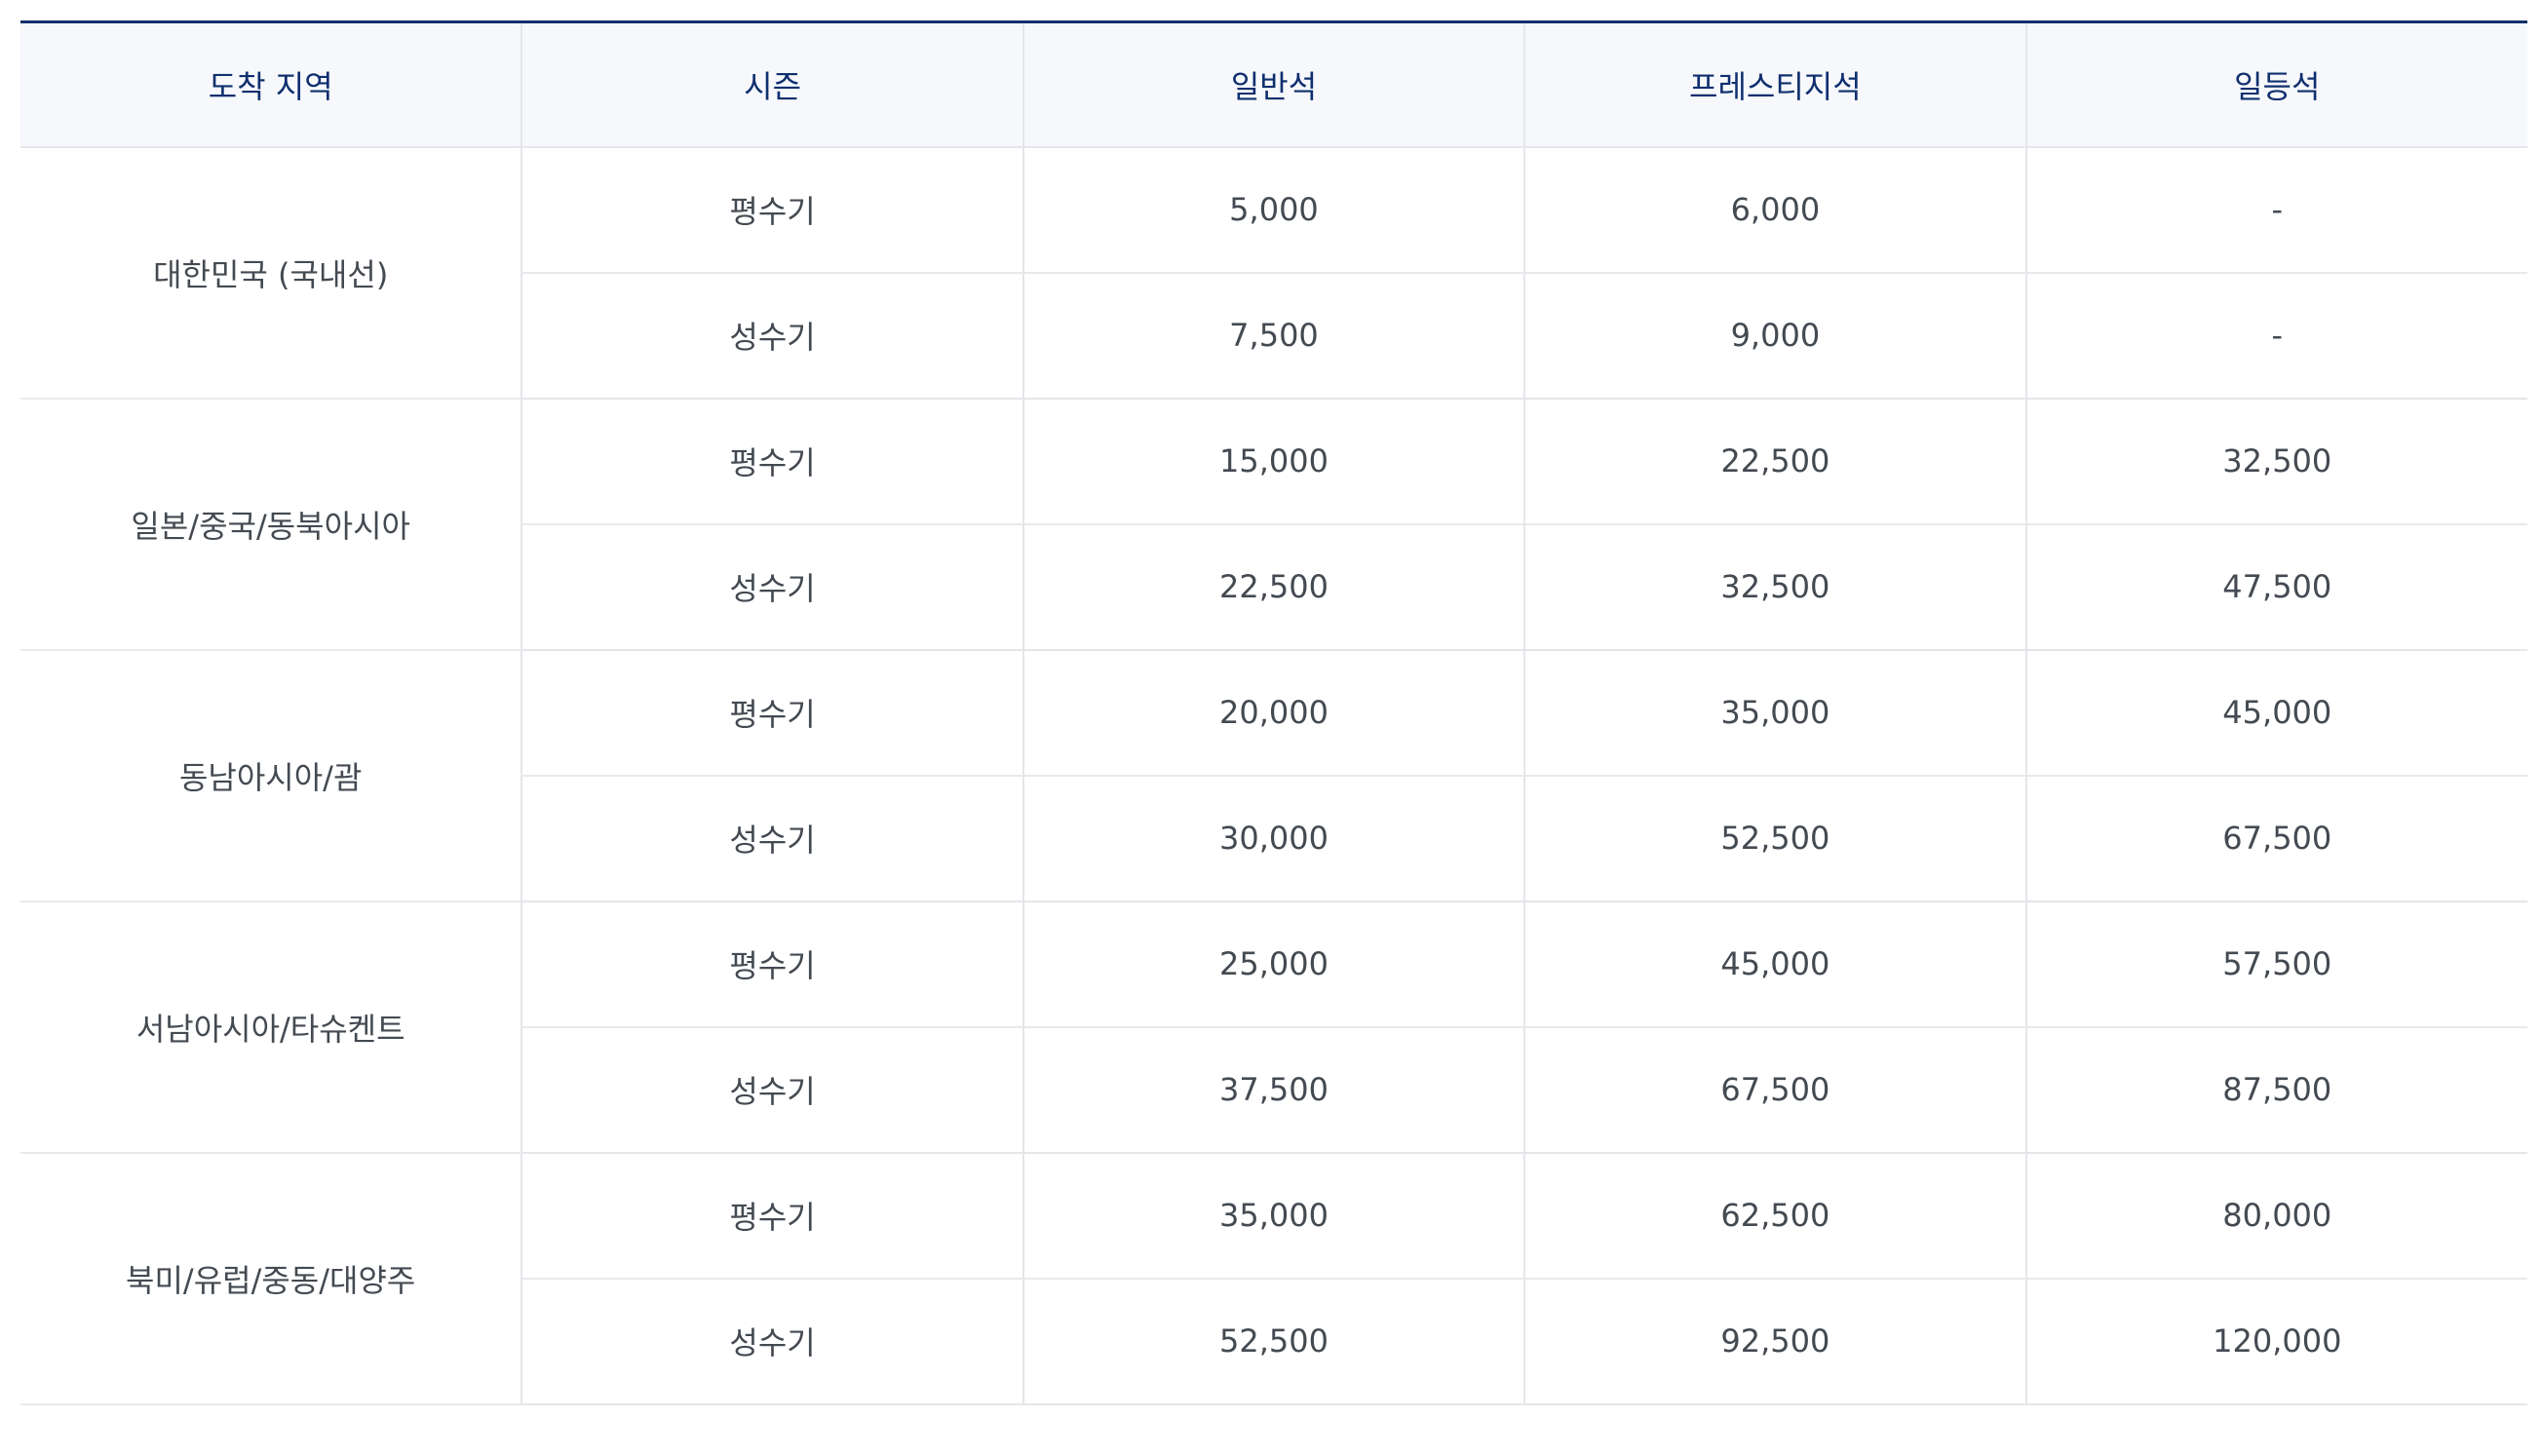 Image resolution: width=2542 pixels, height=1456 pixels. Describe the element at coordinates (1774, 713) in the screenshot. I see `prestige-cell: 35,000` at that location.